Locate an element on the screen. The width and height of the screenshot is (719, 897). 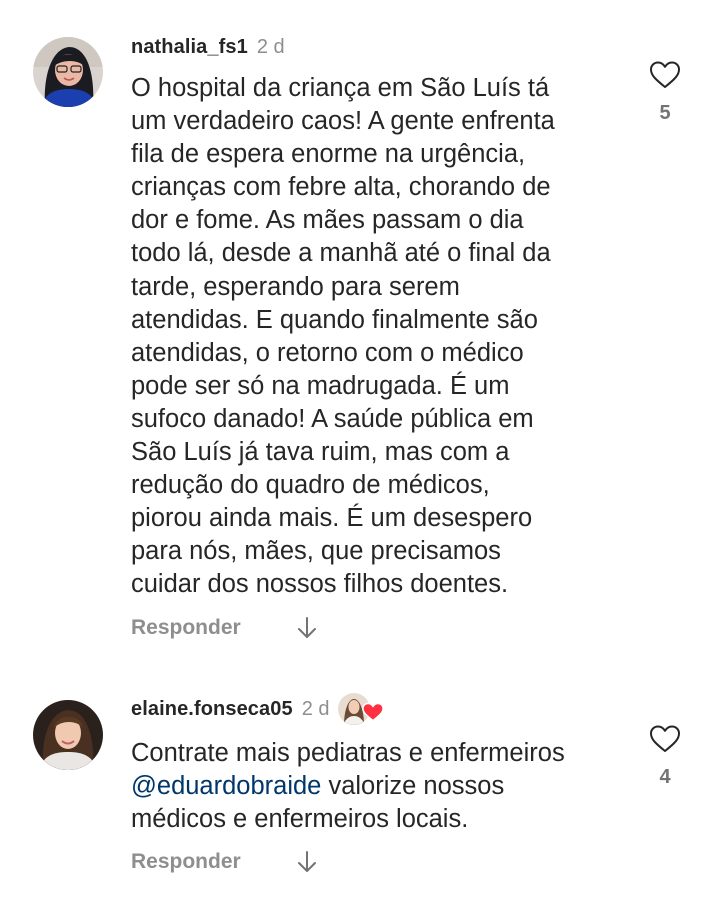
like-column: 5 is located at coordinates (665, 92).